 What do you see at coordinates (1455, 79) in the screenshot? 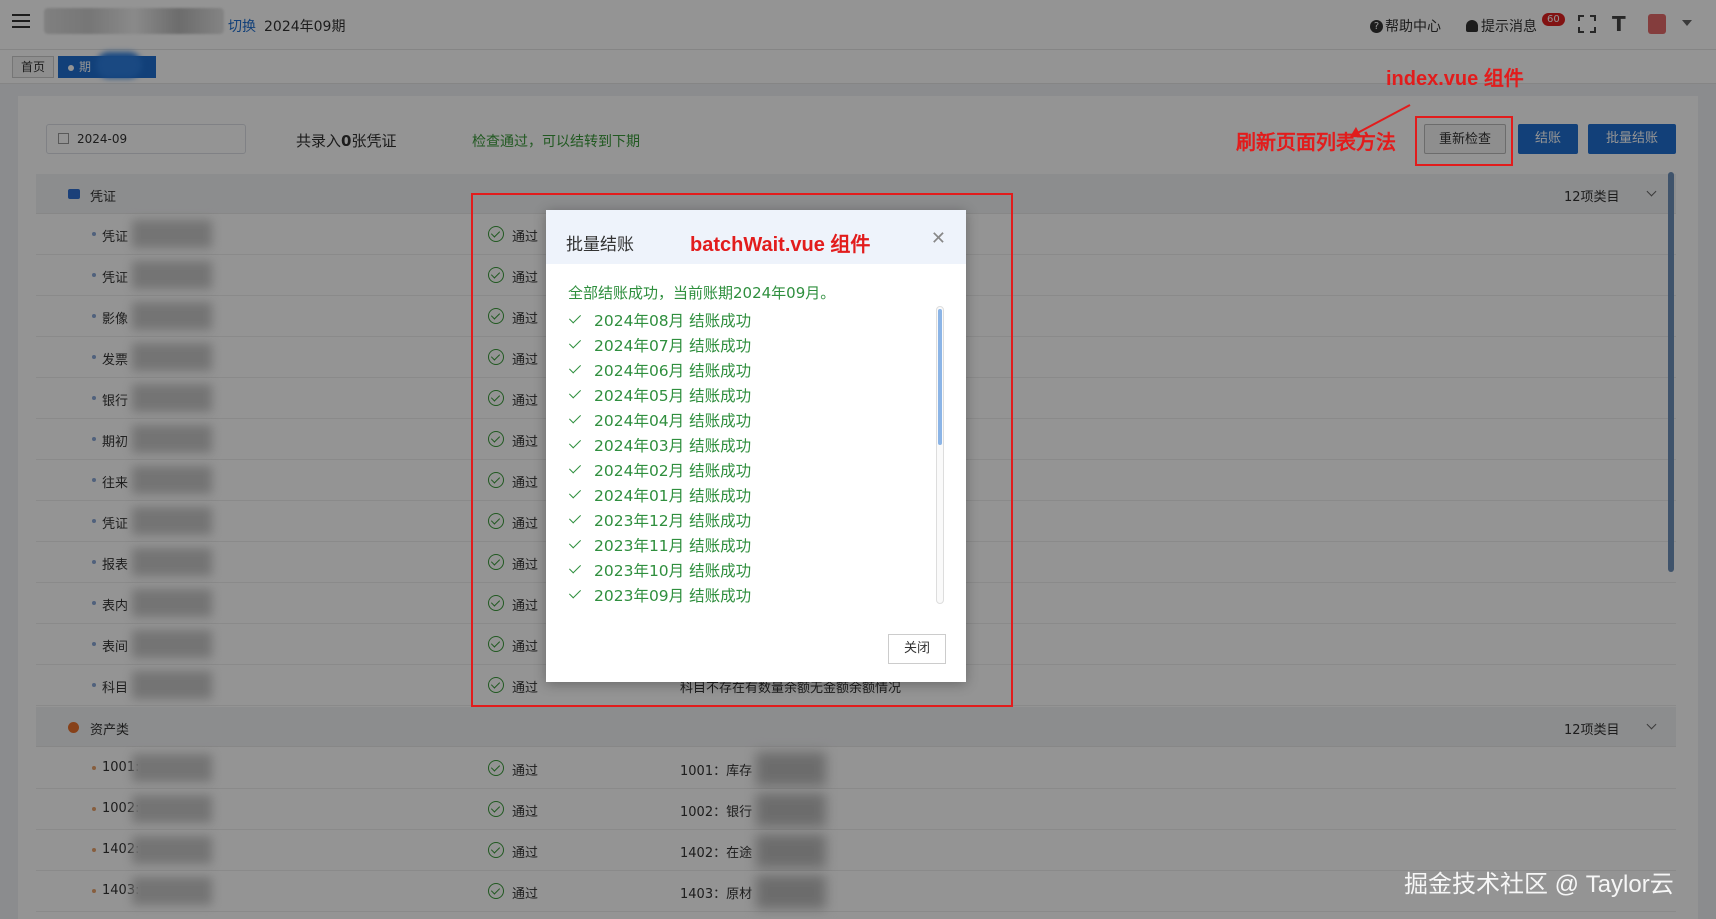
I see `annotation-index-vue: index.vue 组件` at bounding box center [1455, 79].